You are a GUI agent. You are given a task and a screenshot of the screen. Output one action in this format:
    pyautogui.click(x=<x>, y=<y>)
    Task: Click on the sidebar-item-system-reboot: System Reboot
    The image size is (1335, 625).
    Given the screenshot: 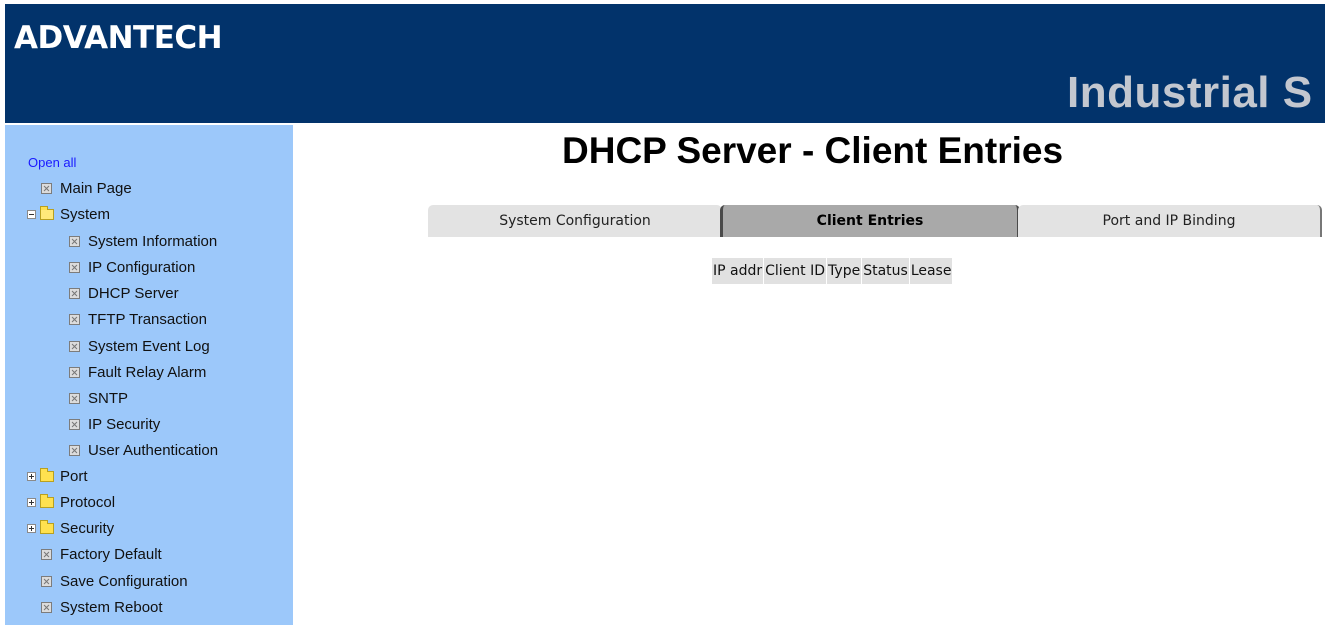 What is the action you would take?
    pyautogui.click(x=102, y=607)
    